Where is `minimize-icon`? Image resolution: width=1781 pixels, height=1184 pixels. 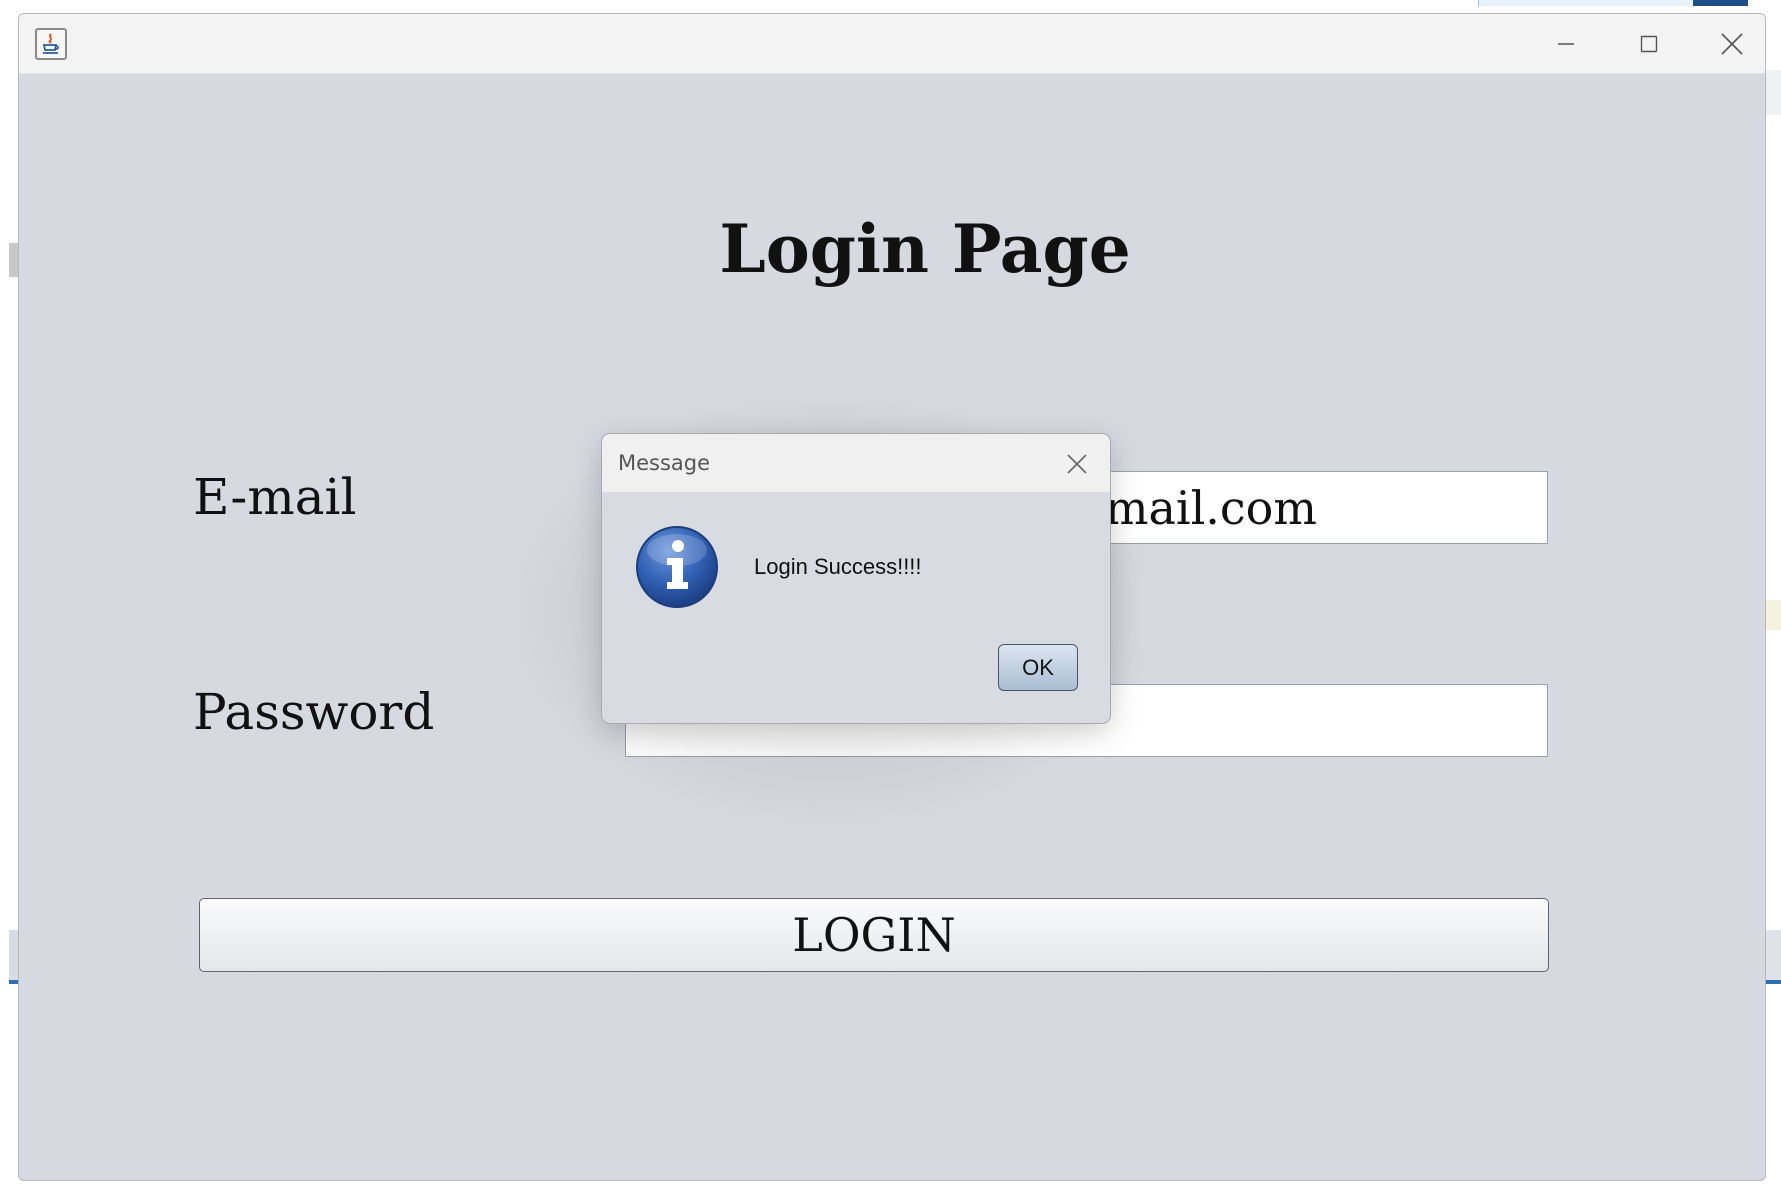
minimize-icon is located at coordinates (1566, 44).